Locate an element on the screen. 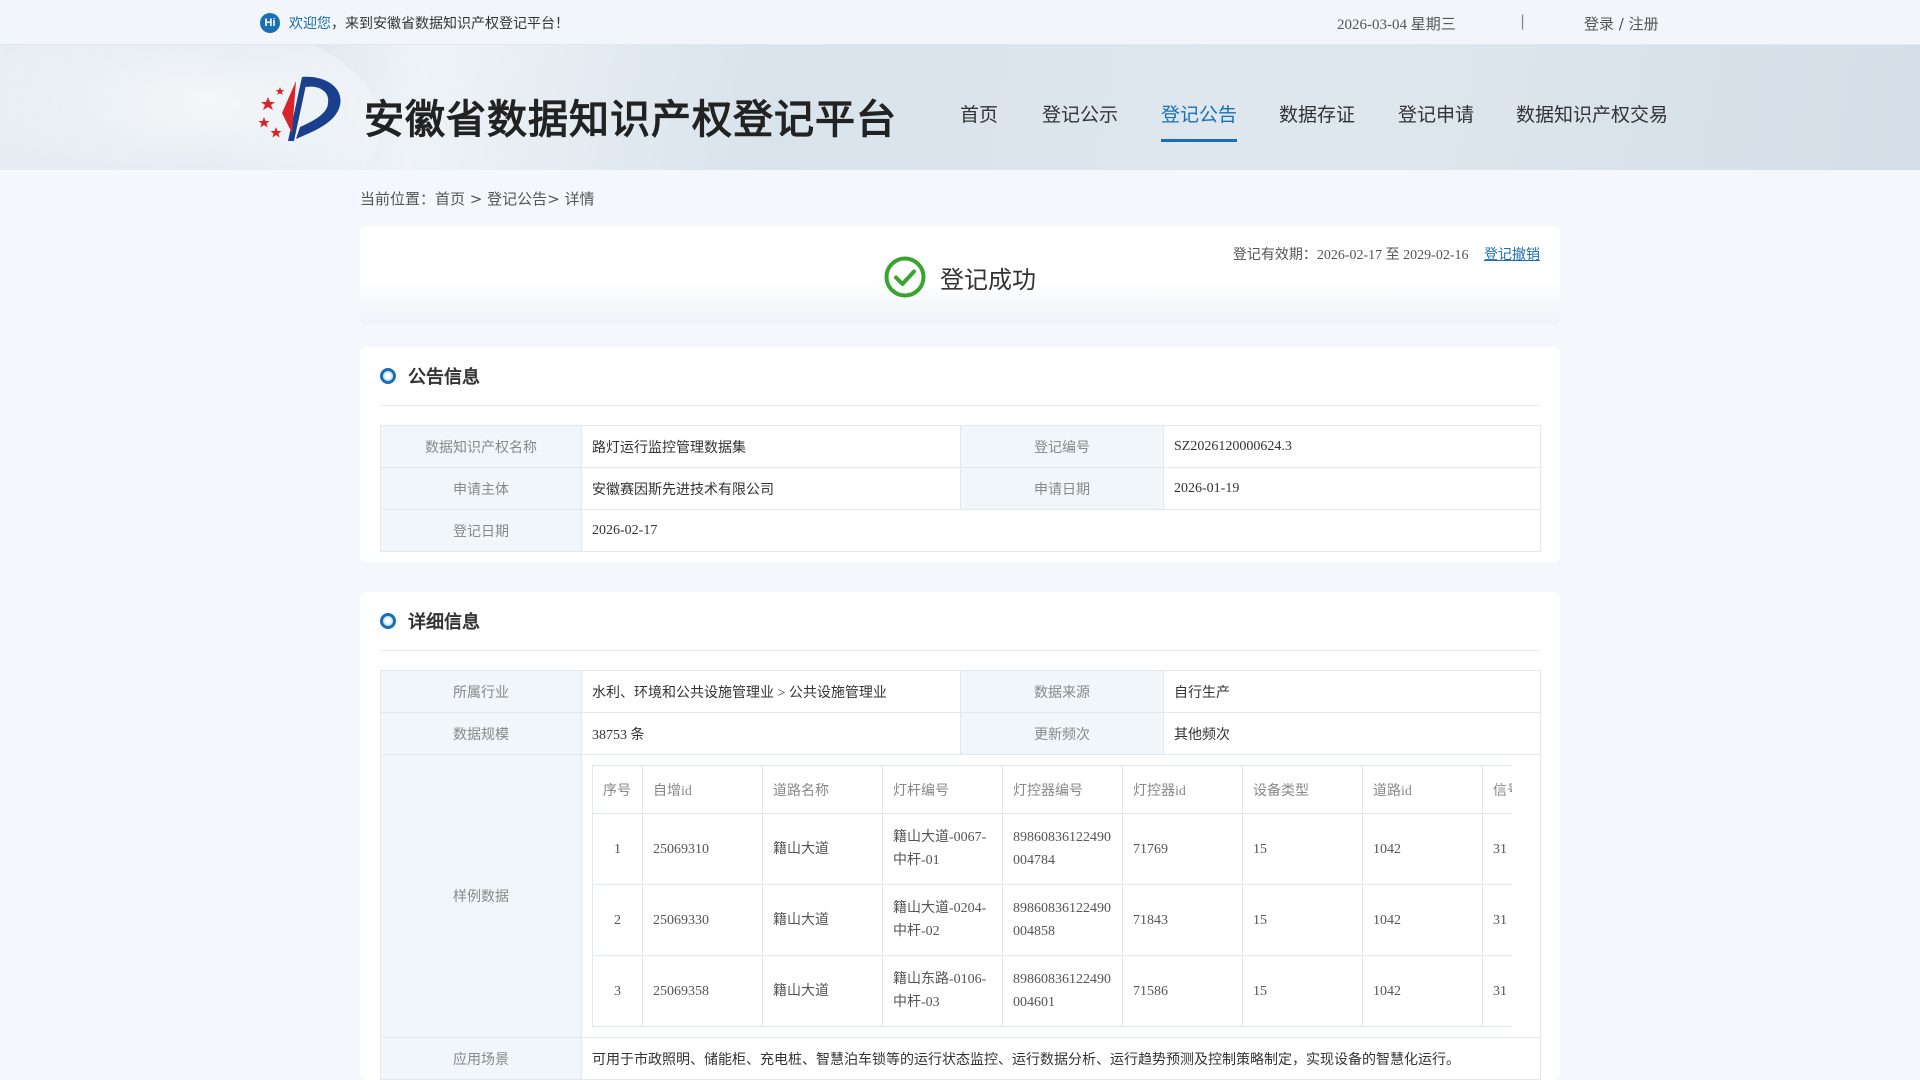  welcome-message: Hi 欢迎您 ，来到安徽省数据知识产权登记平台！ is located at coordinates (414, 23).